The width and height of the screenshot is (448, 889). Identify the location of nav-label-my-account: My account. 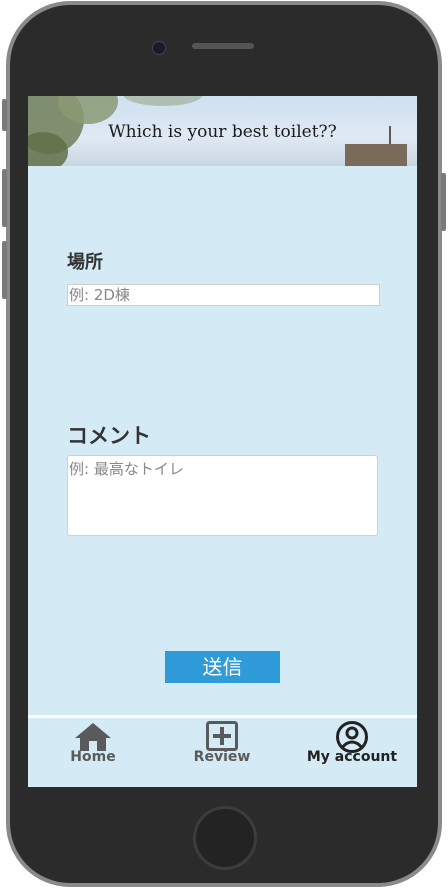
(352, 757).